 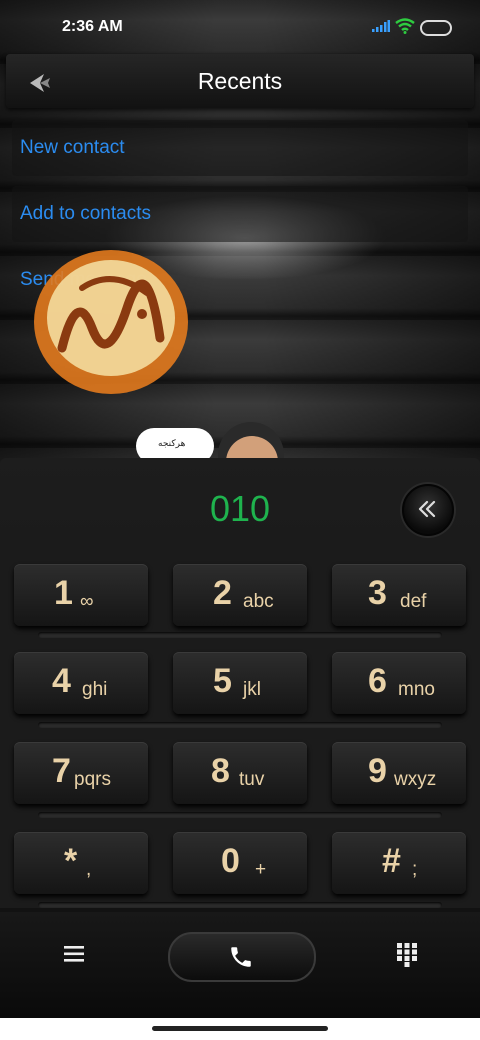 I want to click on key-2: 2 abc, so click(x=240, y=595).